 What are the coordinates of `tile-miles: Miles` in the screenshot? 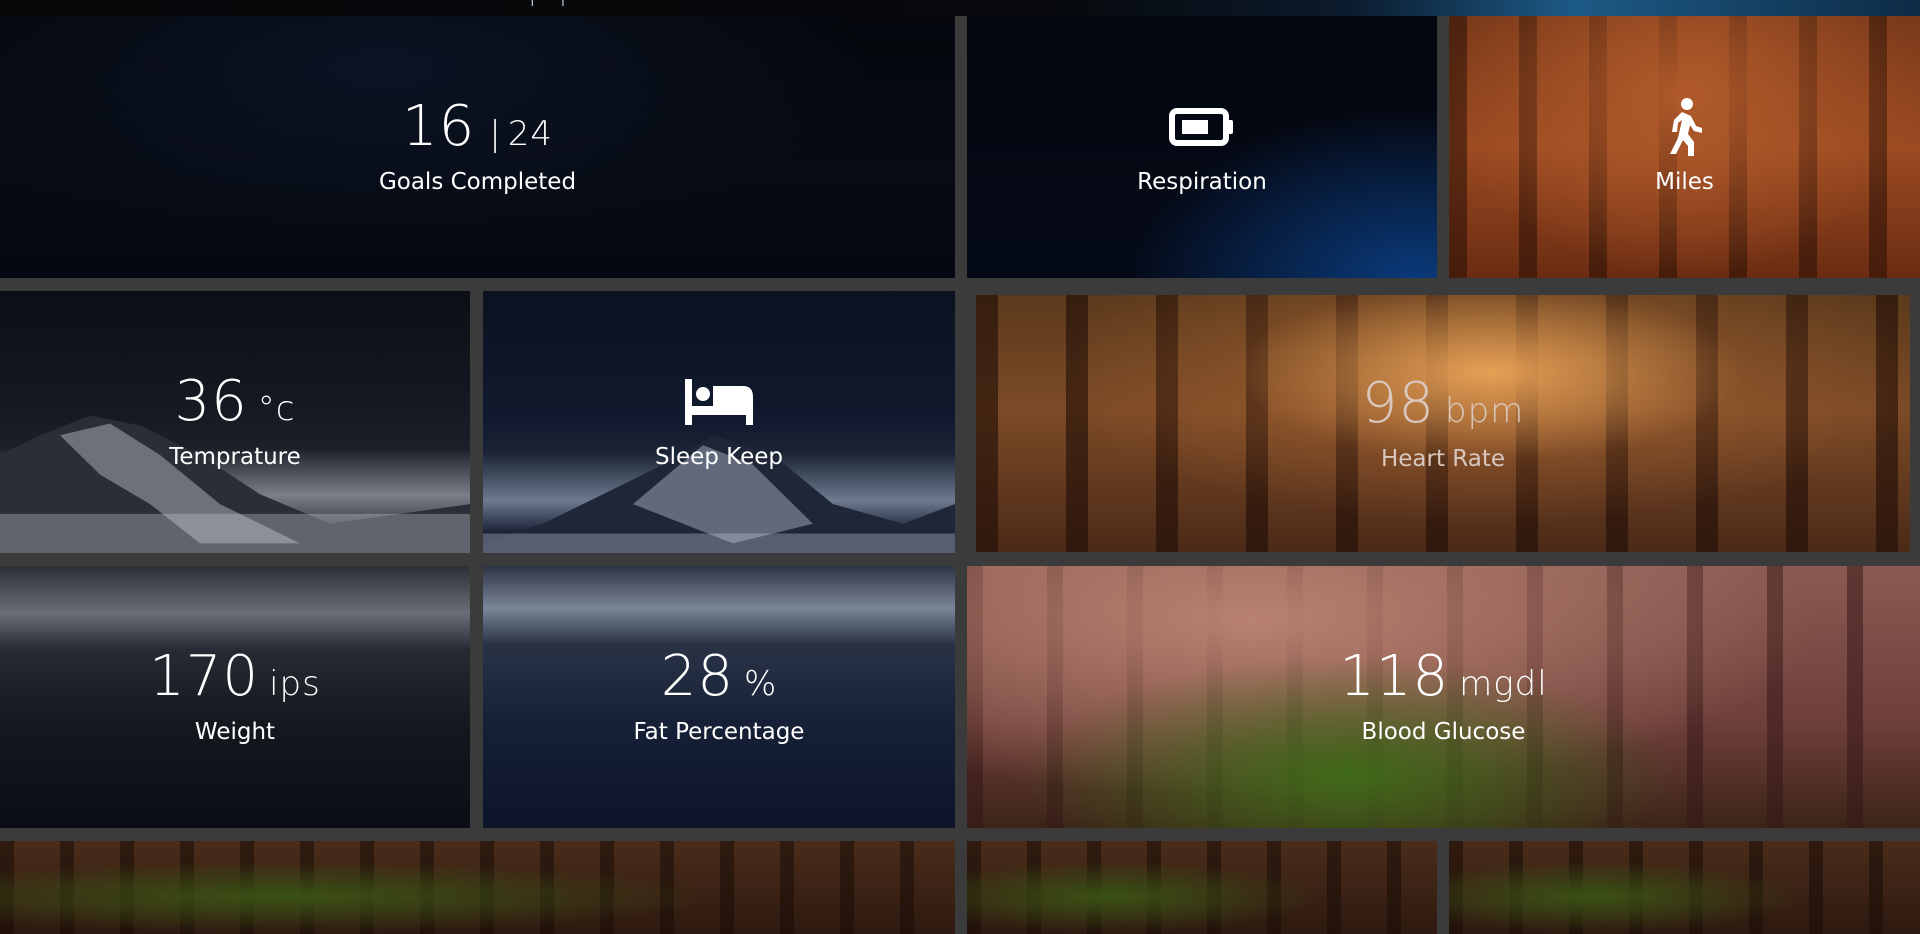 It's located at (1684, 147).